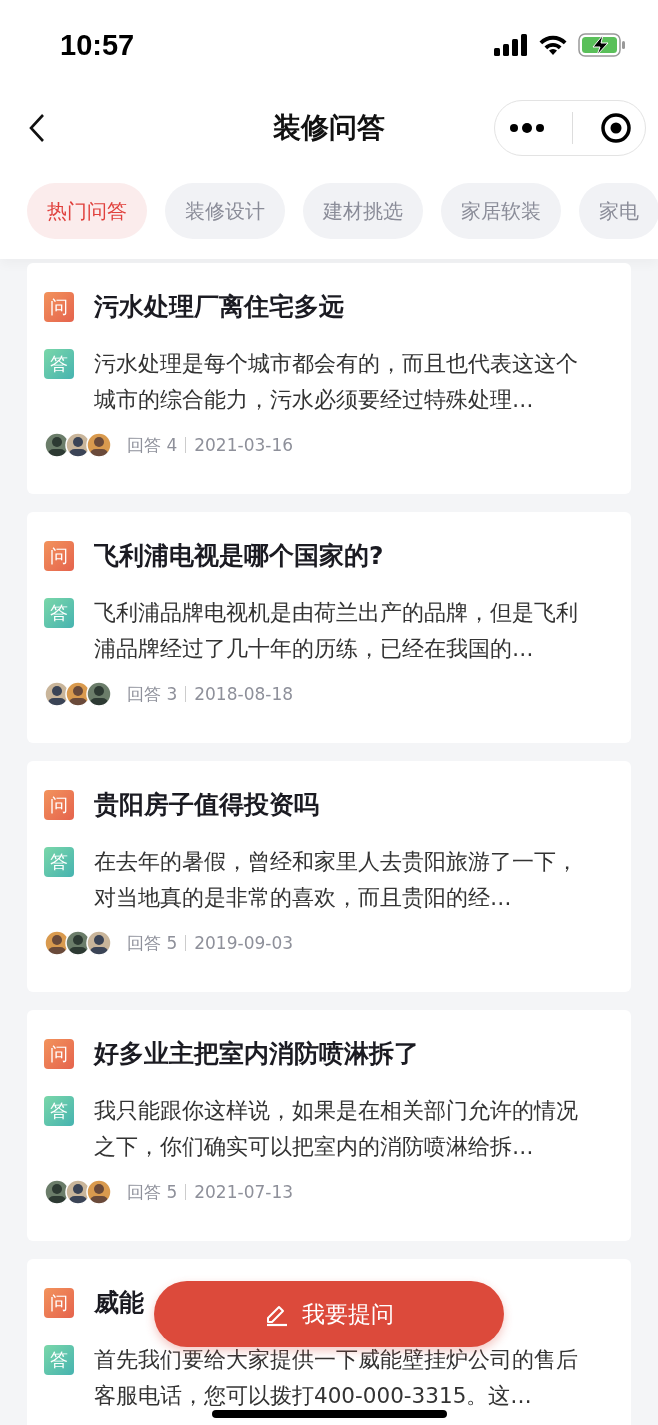 The height and width of the screenshot is (1425, 658). What do you see at coordinates (152, 694) in the screenshot?
I see `answer-count: 回答 3` at bounding box center [152, 694].